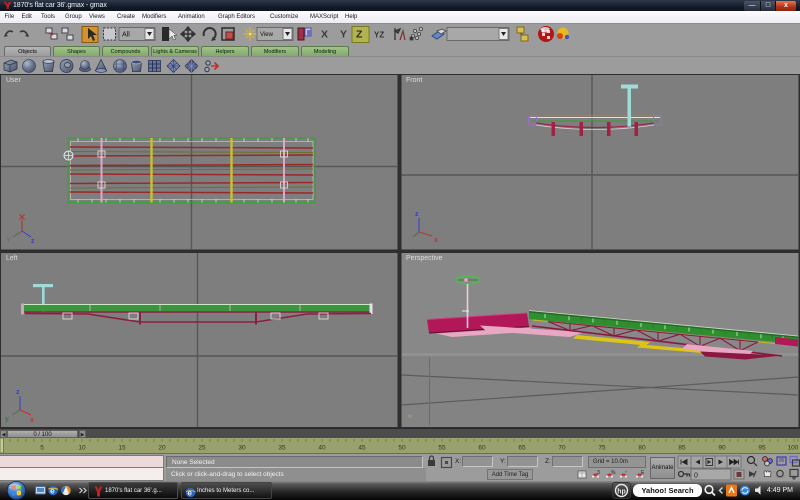  I want to click on svg-text: Z, so click(359, 35).